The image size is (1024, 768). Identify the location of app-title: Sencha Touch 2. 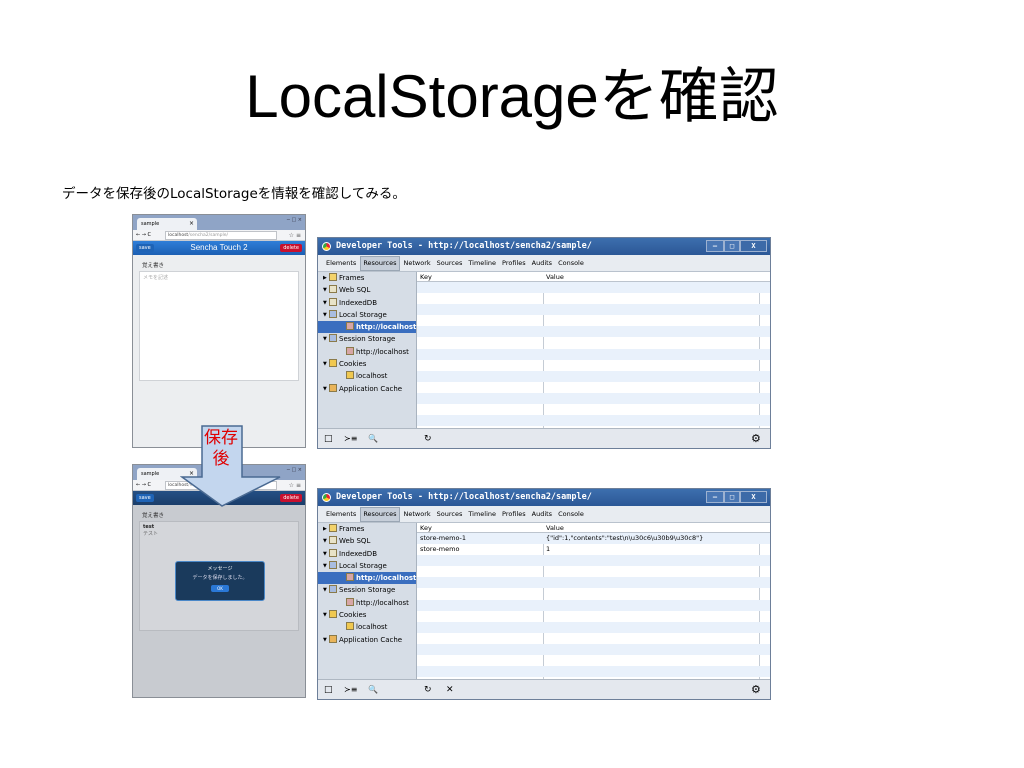
(219, 247).